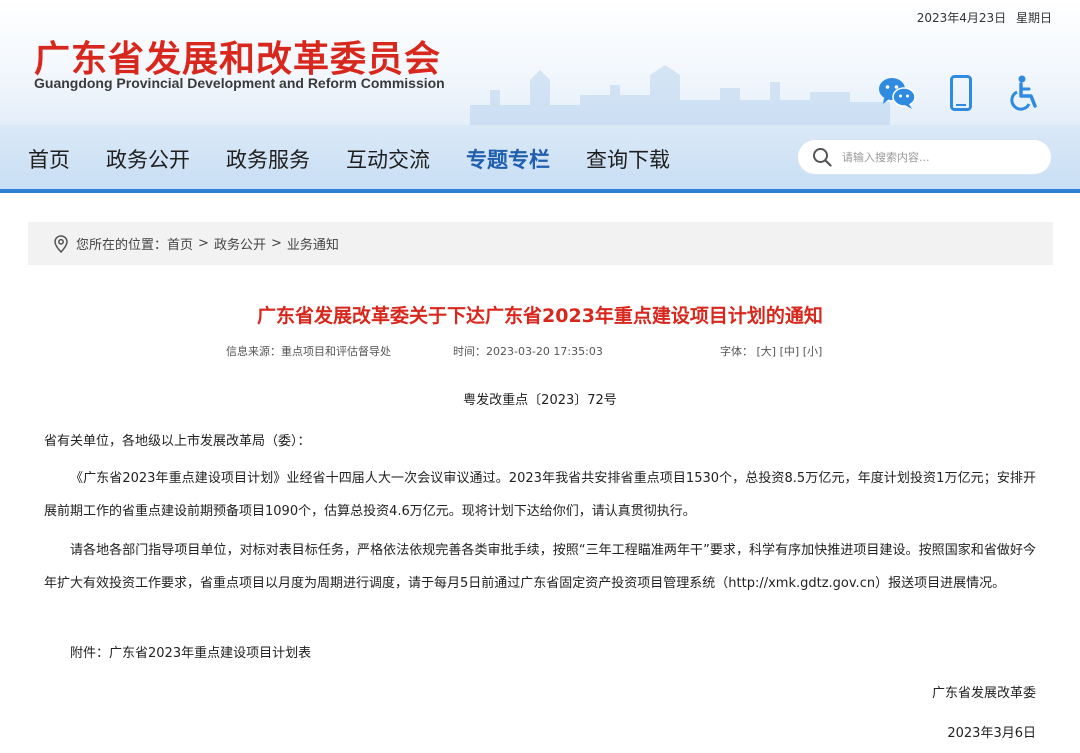 This screenshot has height=753, width=1080. I want to click on article-source: 信息来源：重点项目和评估督导处, so click(308, 351).